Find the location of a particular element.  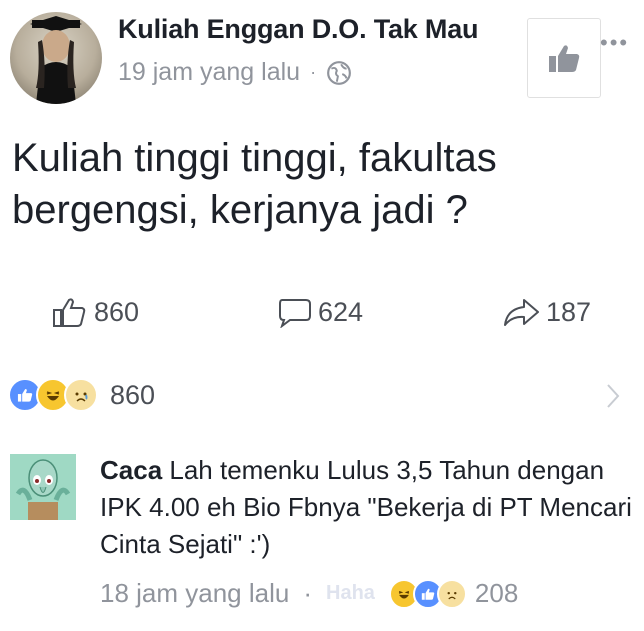

react-haha-link: Haha is located at coordinates (350, 593).